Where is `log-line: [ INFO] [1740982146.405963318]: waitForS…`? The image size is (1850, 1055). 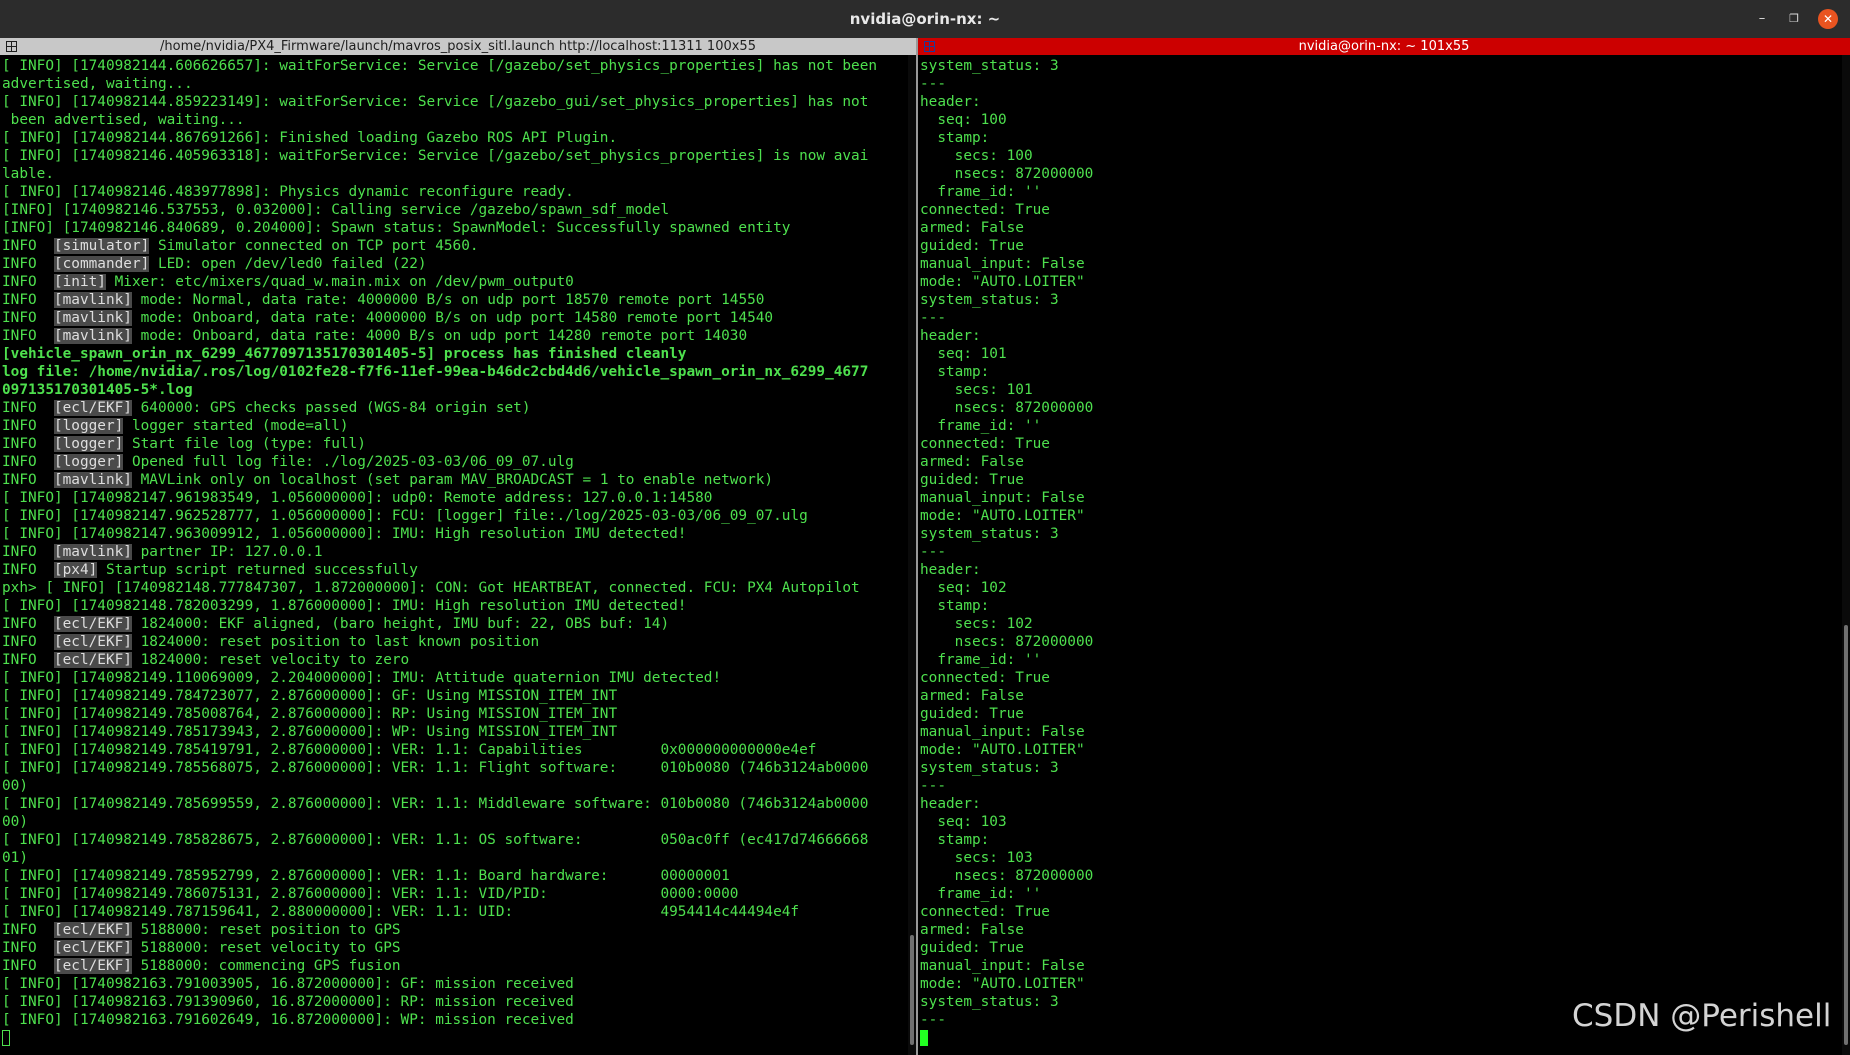
log-line: [ INFO] [1740982146.405963318]: waitForS… is located at coordinates (459, 156).